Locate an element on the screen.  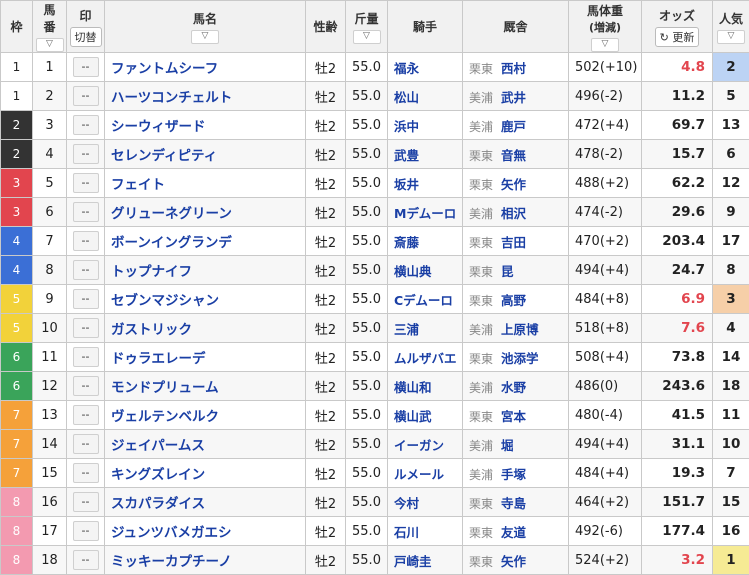
horse-name-link: フェイト is located at coordinates (205, 183).